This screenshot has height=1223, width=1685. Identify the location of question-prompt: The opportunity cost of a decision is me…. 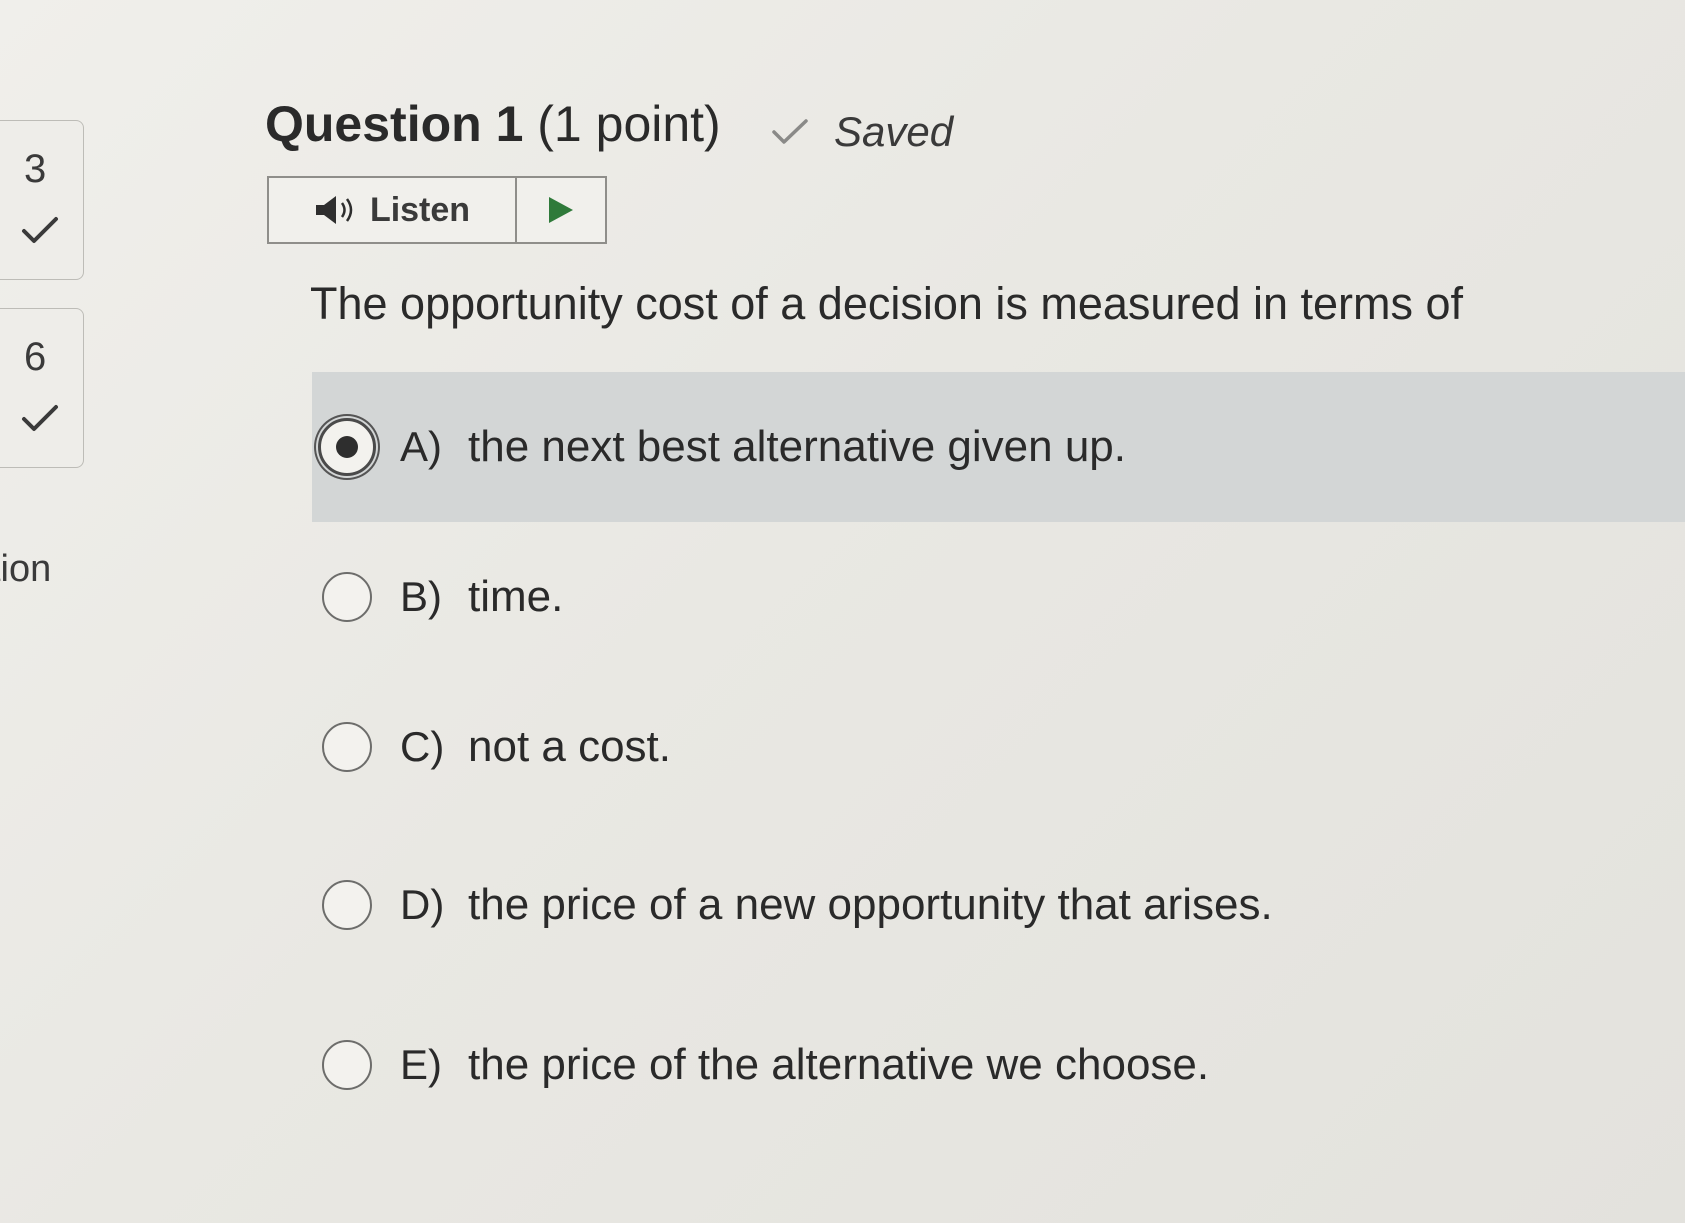
(887, 303).